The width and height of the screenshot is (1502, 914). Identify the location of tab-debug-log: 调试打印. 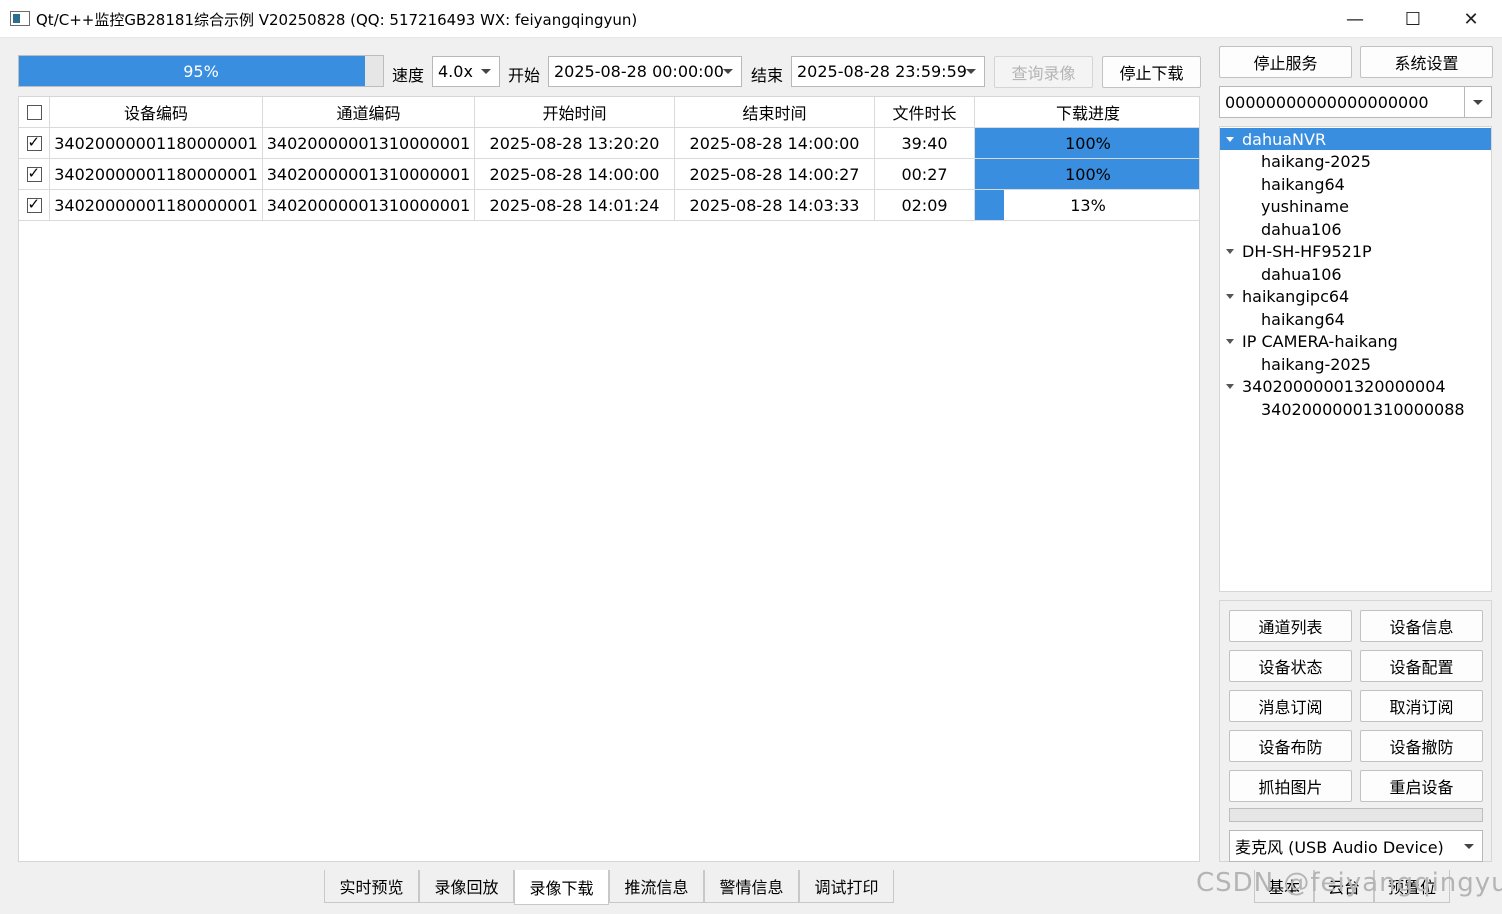
(846, 886).